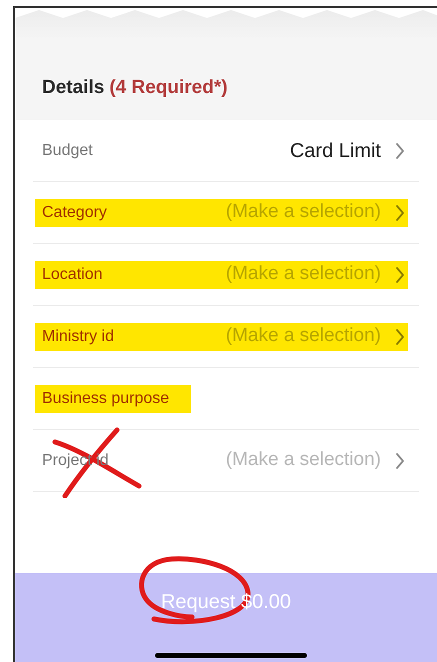 The image size is (437, 662). I want to click on field-label: Ministry id, so click(78, 336).